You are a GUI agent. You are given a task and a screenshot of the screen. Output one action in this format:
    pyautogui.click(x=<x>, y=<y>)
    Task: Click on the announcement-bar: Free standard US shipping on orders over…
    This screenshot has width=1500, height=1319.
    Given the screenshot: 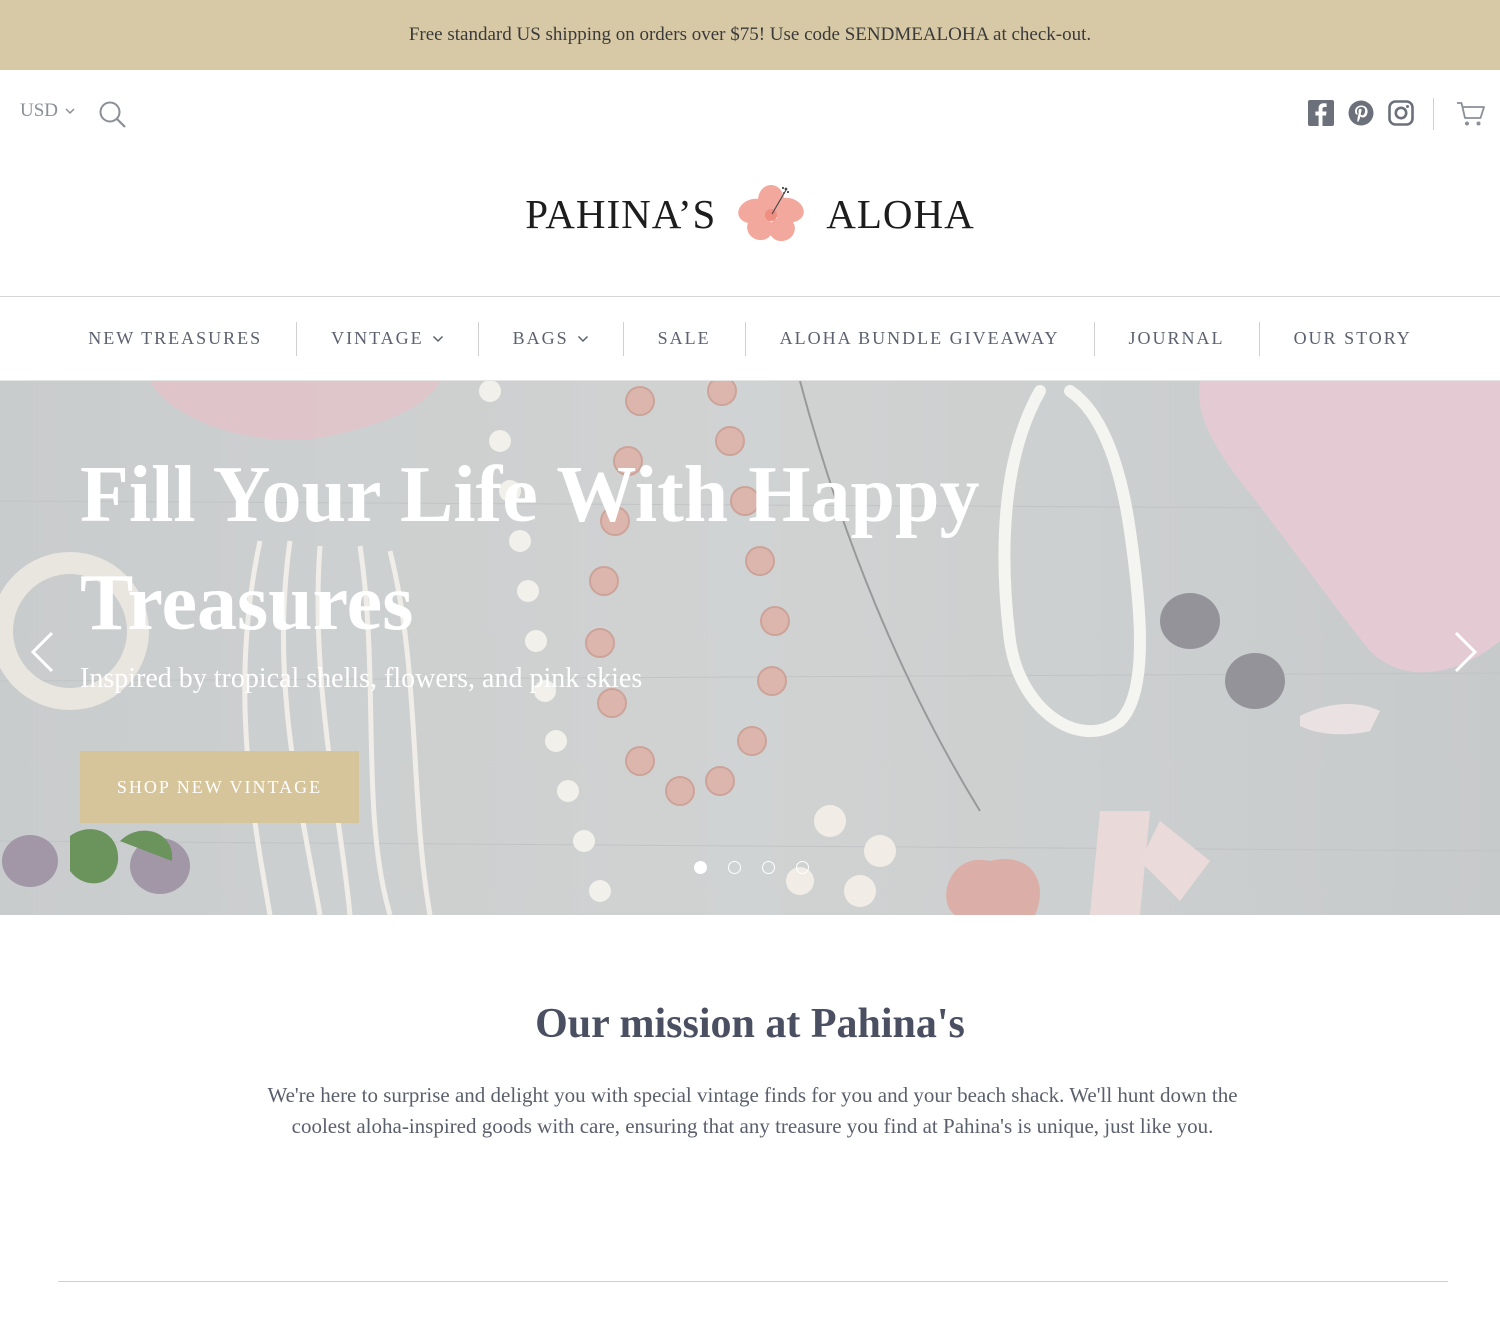 What is the action you would take?
    pyautogui.click(x=750, y=35)
    